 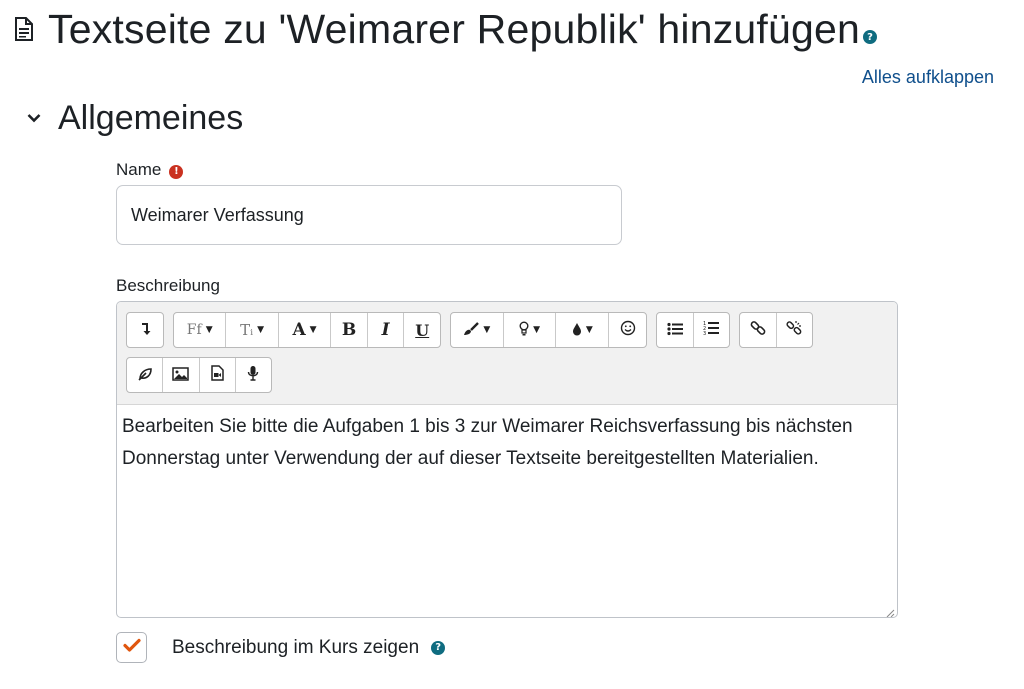 I want to click on document-icon, so click(x=27, y=29).